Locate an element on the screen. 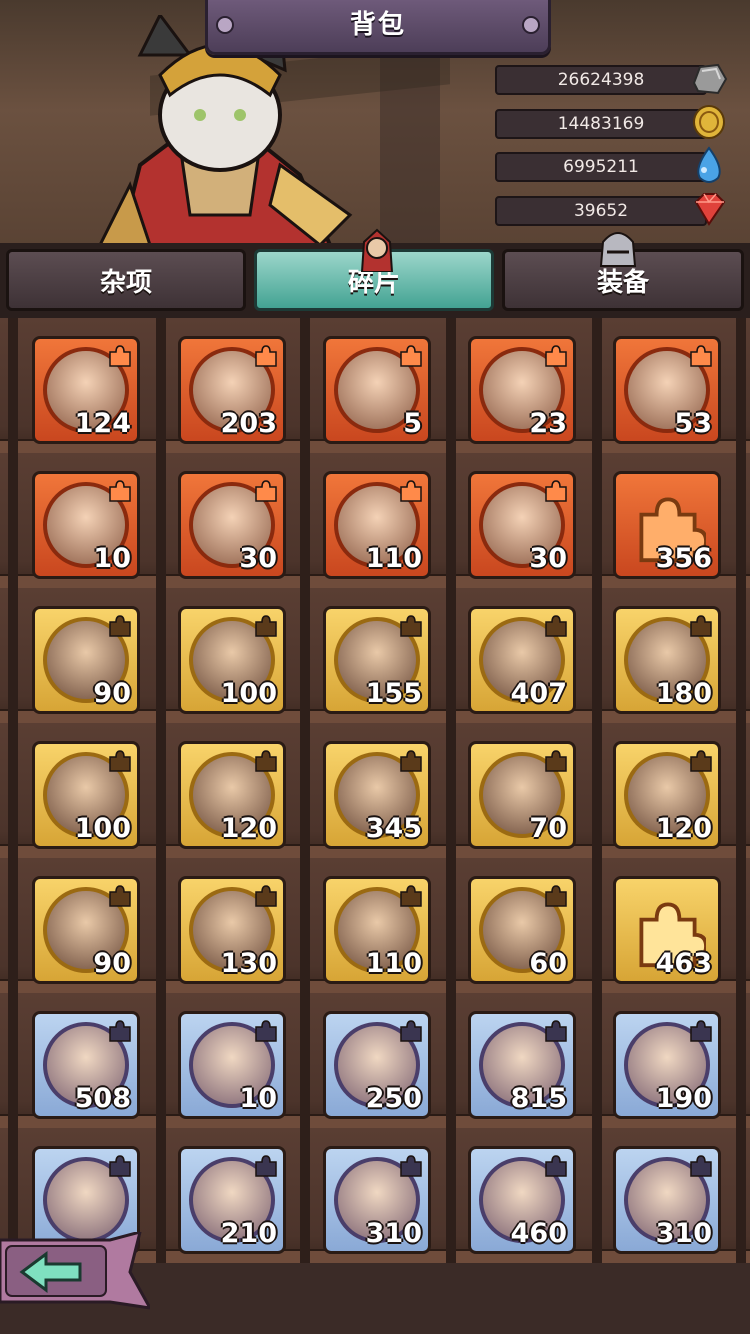  fragment-count: 508 is located at coordinates (102, 1098).